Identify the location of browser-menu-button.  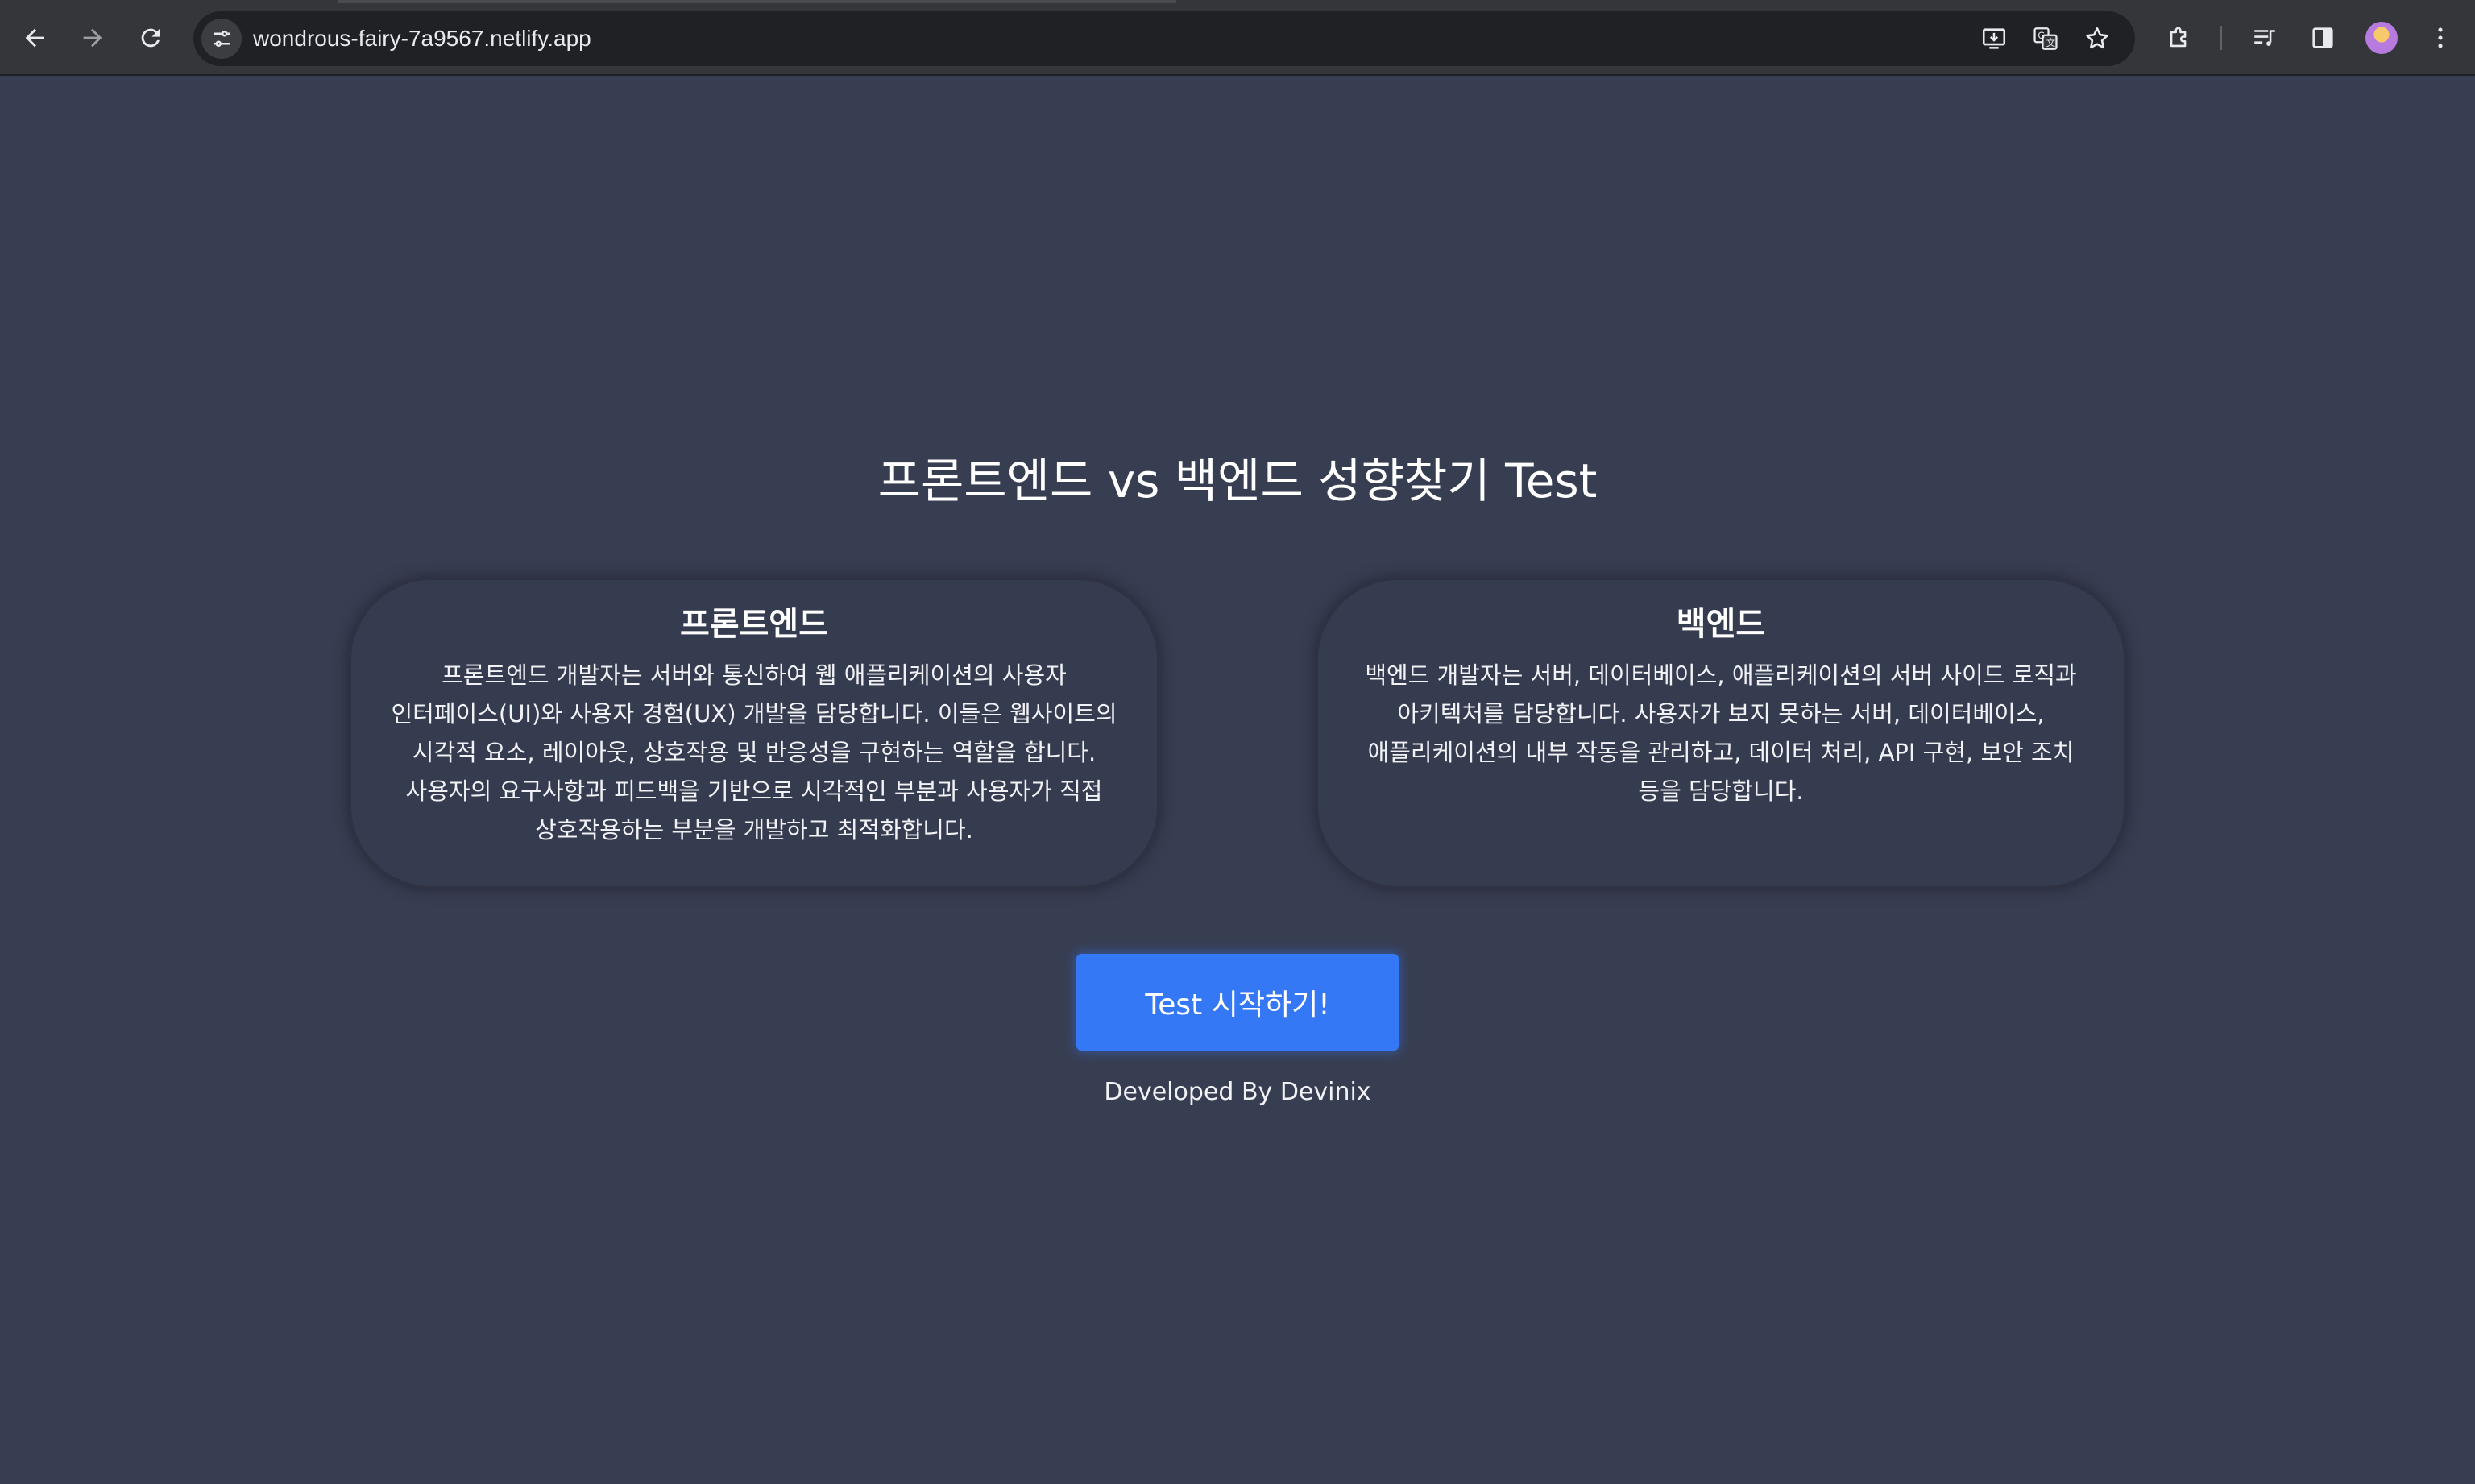
(2440, 38).